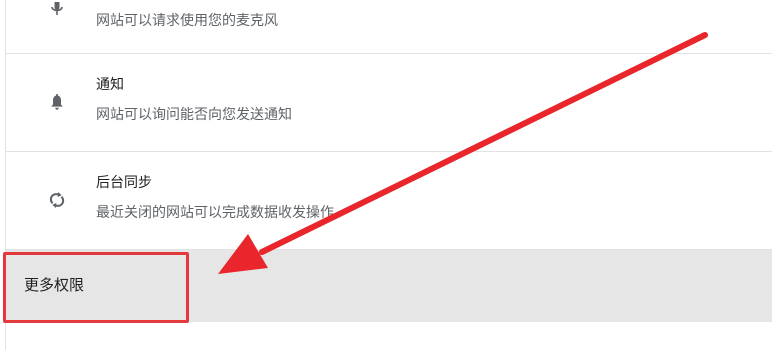  What do you see at coordinates (194, 115) in the screenshot?
I see `notifications-description: 网站可以询问能否向您发送通知` at bounding box center [194, 115].